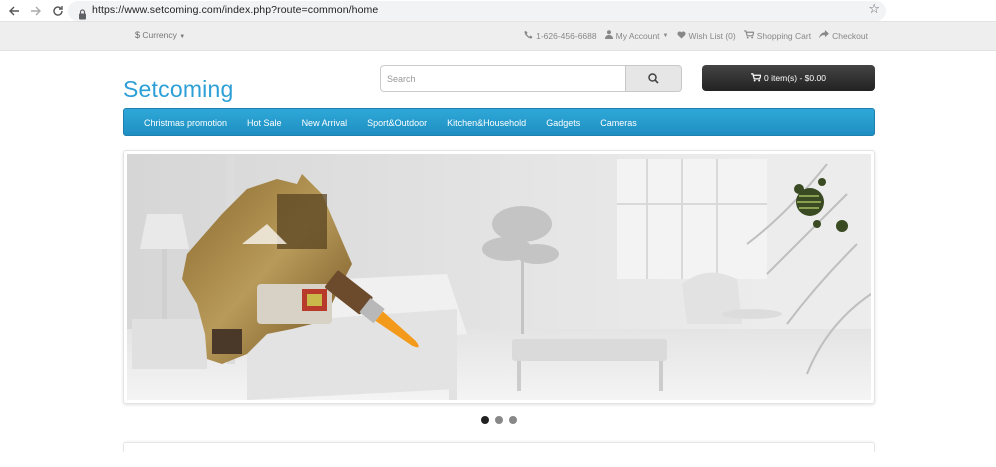 The height and width of the screenshot is (467, 996). What do you see at coordinates (618, 123) in the screenshot?
I see `menu-item-cameras: Cameras` at bounding box center [618, 123].